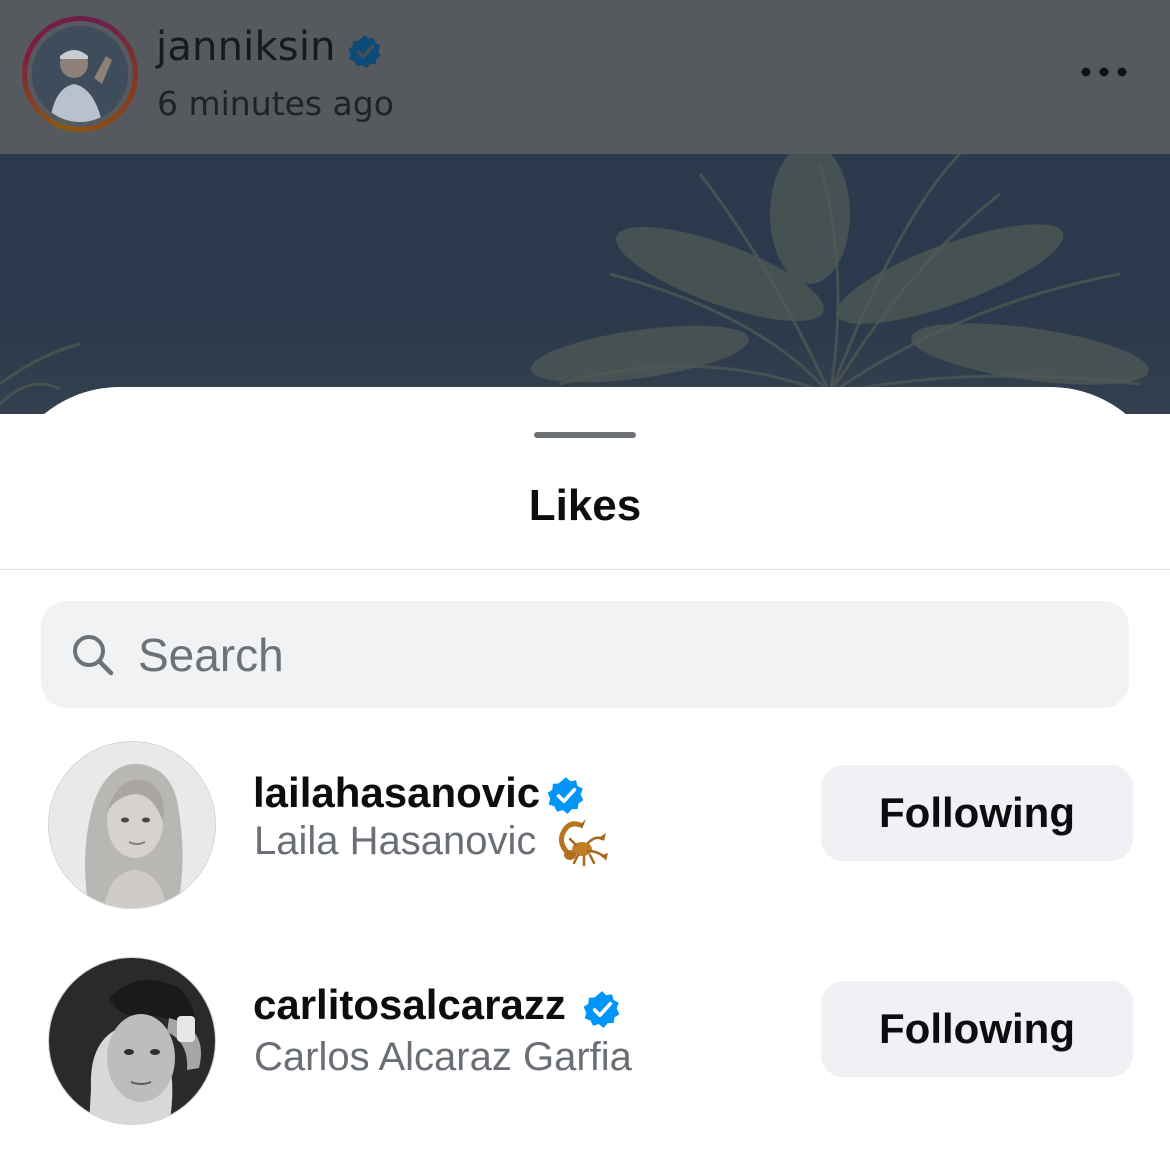 This screenshot has height=1168, width=1170. Describe the element at coordinates (618, 654) in the screenshot. I see `search-input` at that location.